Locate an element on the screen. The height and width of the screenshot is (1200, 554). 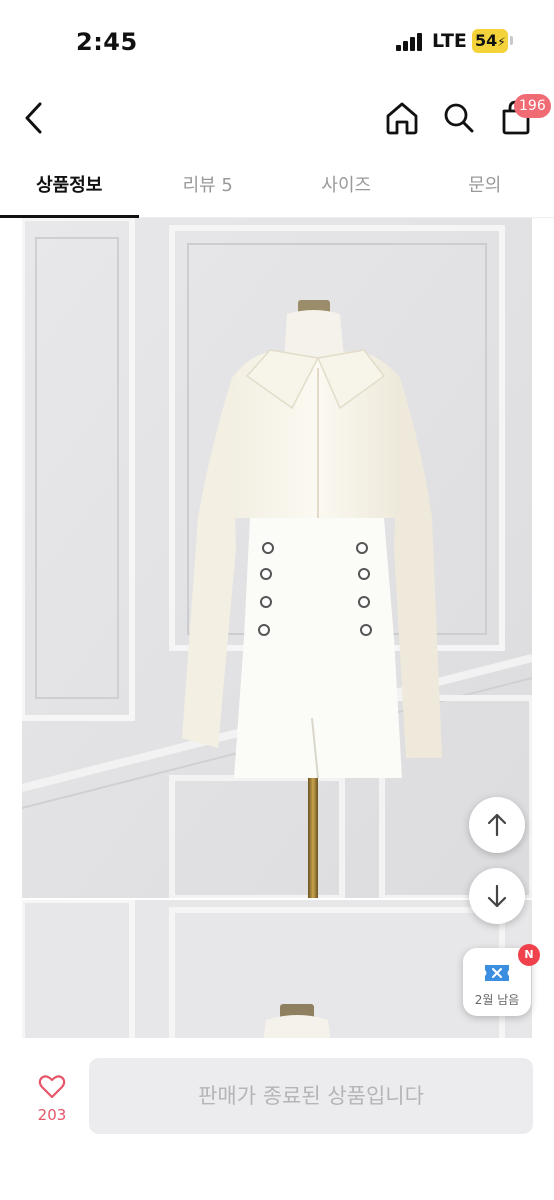
tab-product-info: 상품정보 is located at coordinates (69, 189).